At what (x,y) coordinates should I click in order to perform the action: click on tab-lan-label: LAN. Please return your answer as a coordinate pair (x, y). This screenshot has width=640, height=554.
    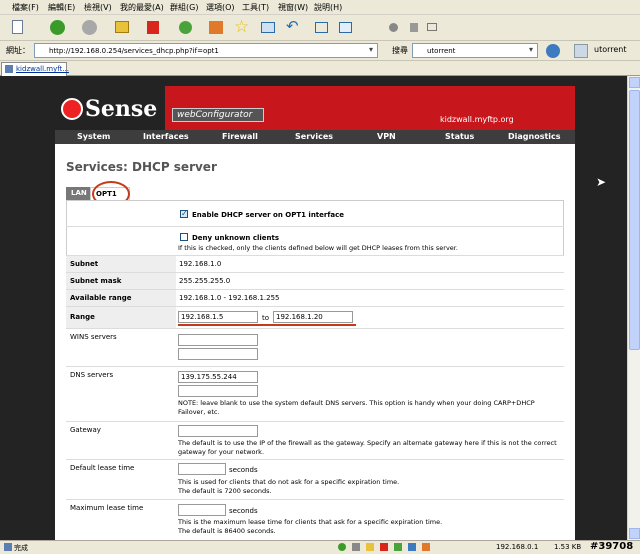
    Looking at the image, I should click on (79, 193).